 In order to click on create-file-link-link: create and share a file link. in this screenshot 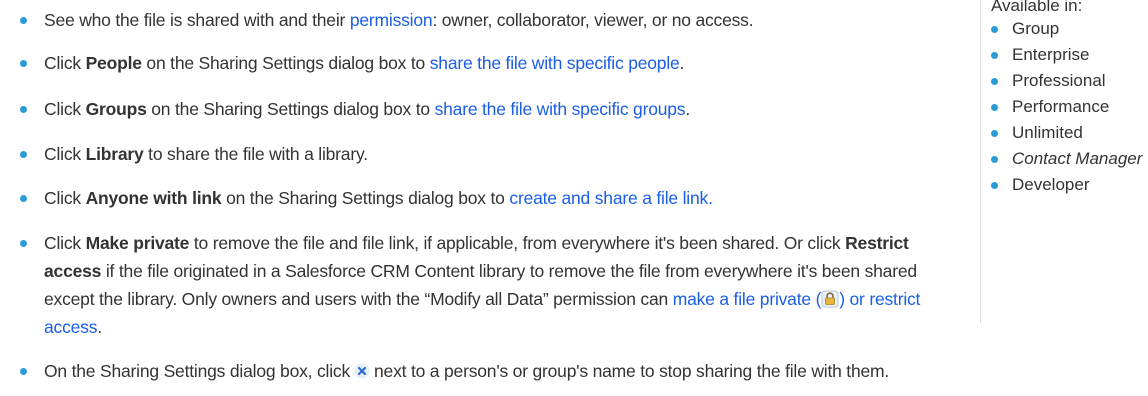, I will do `click(611, 198)`.